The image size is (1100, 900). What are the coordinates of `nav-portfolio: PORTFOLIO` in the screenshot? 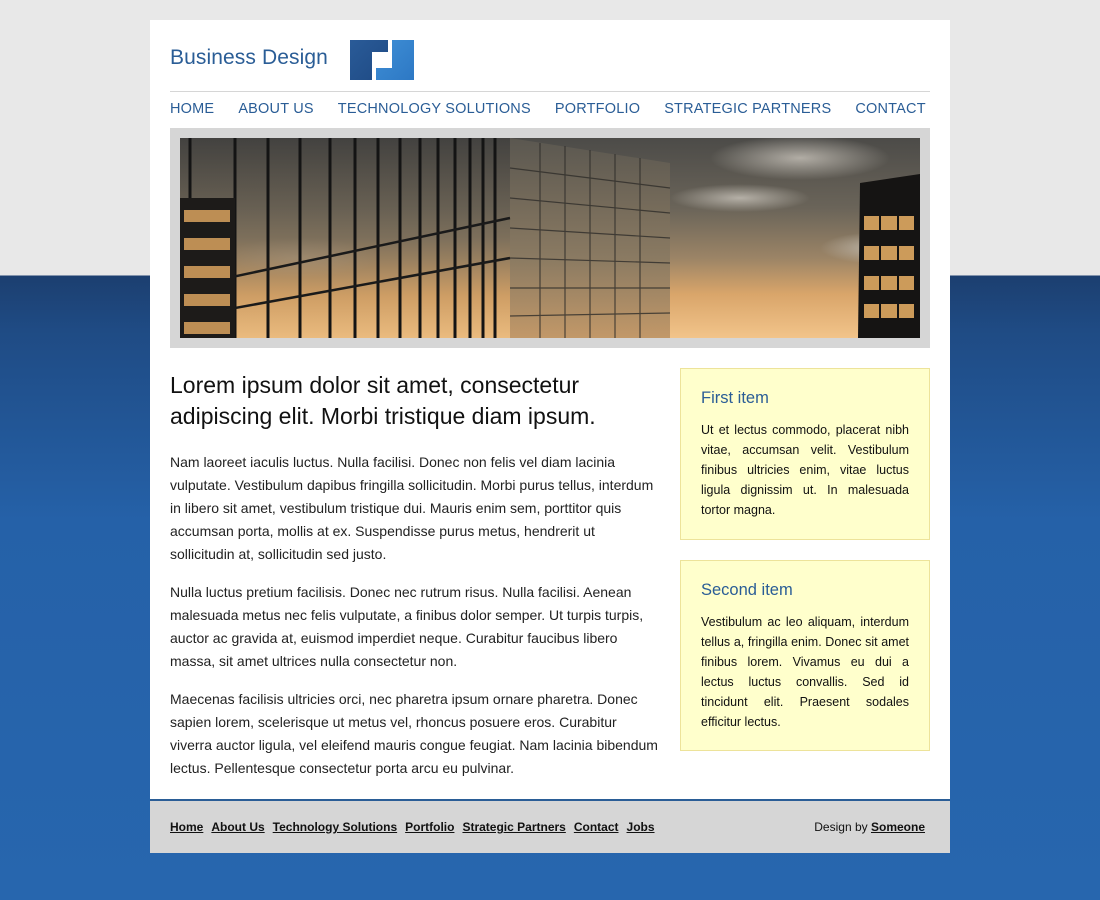 It's located at (597, 111).